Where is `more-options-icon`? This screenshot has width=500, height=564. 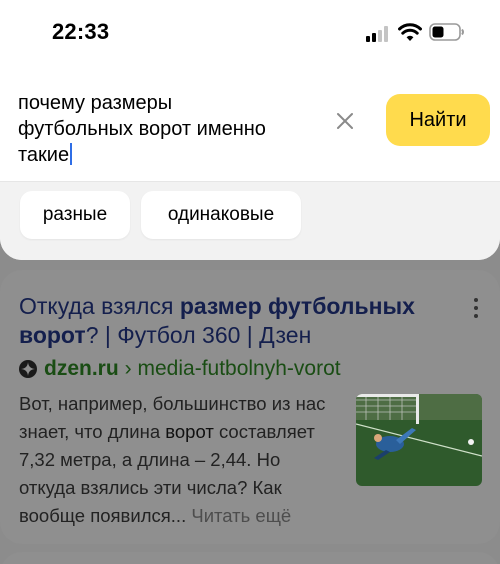 more-options-icon is located at coordinates (476, 310).